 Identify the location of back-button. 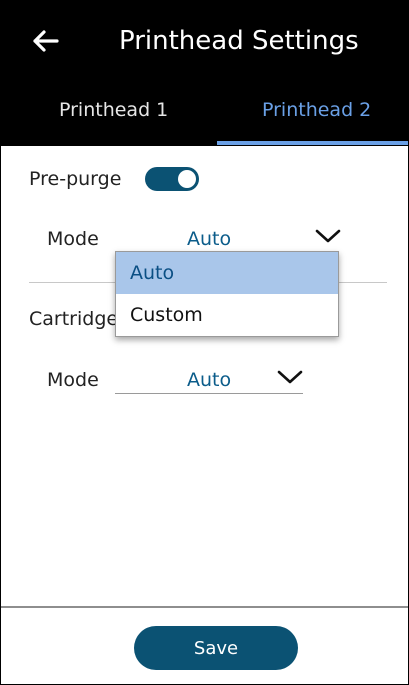
(45, 41).